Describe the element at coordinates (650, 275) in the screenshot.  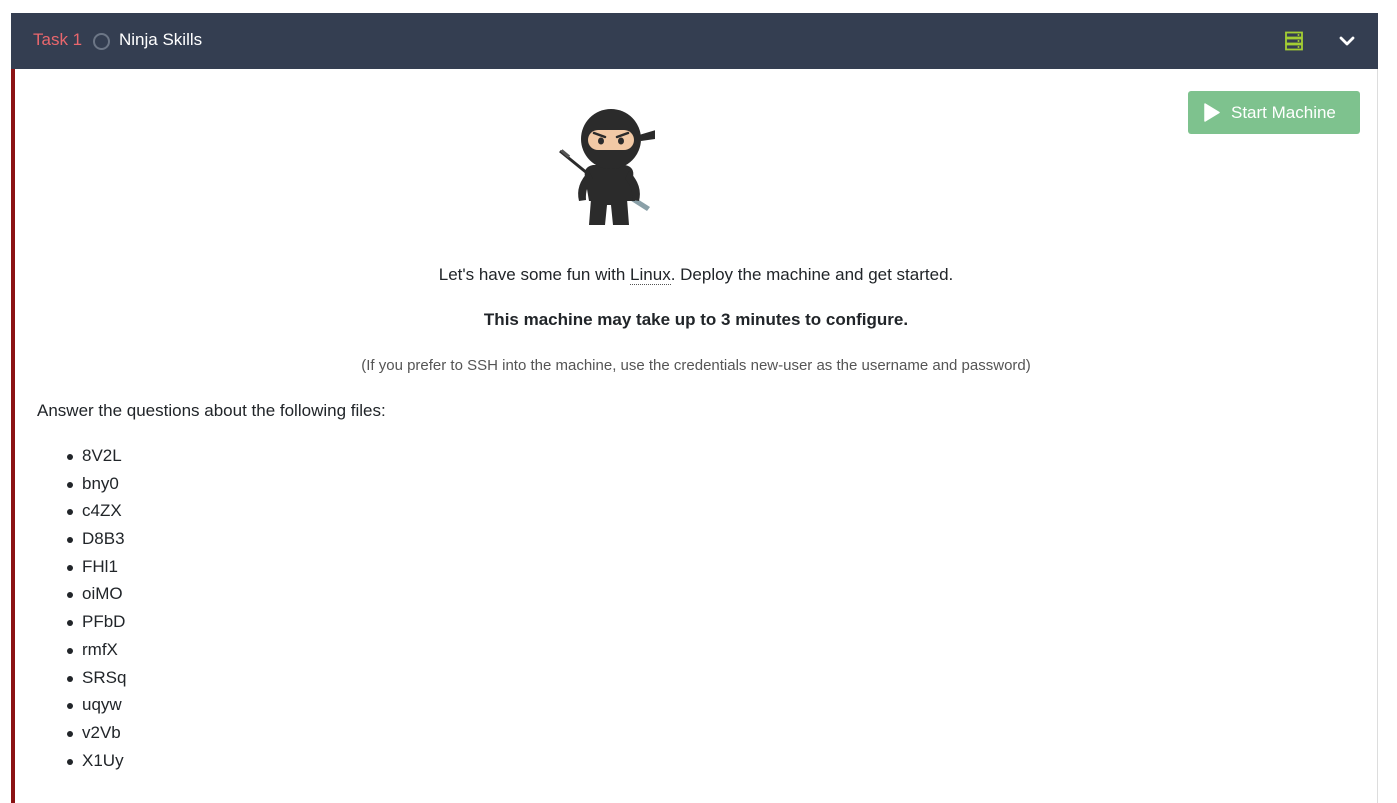
I see `linux-term: Linux` at that location.